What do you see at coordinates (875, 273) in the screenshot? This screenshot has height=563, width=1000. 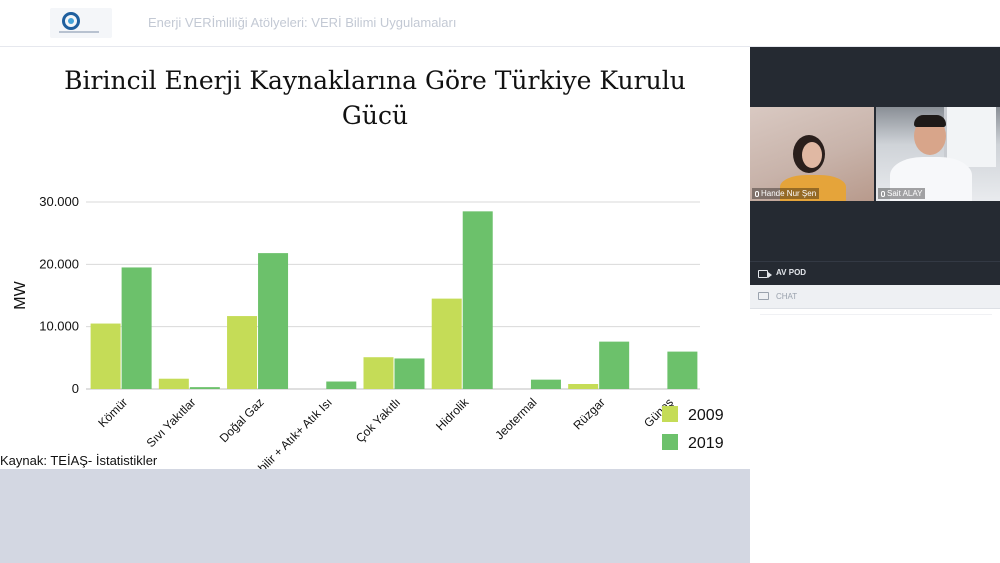 I see `av-pod-header: AV POD` at bounding box center [875, 273].